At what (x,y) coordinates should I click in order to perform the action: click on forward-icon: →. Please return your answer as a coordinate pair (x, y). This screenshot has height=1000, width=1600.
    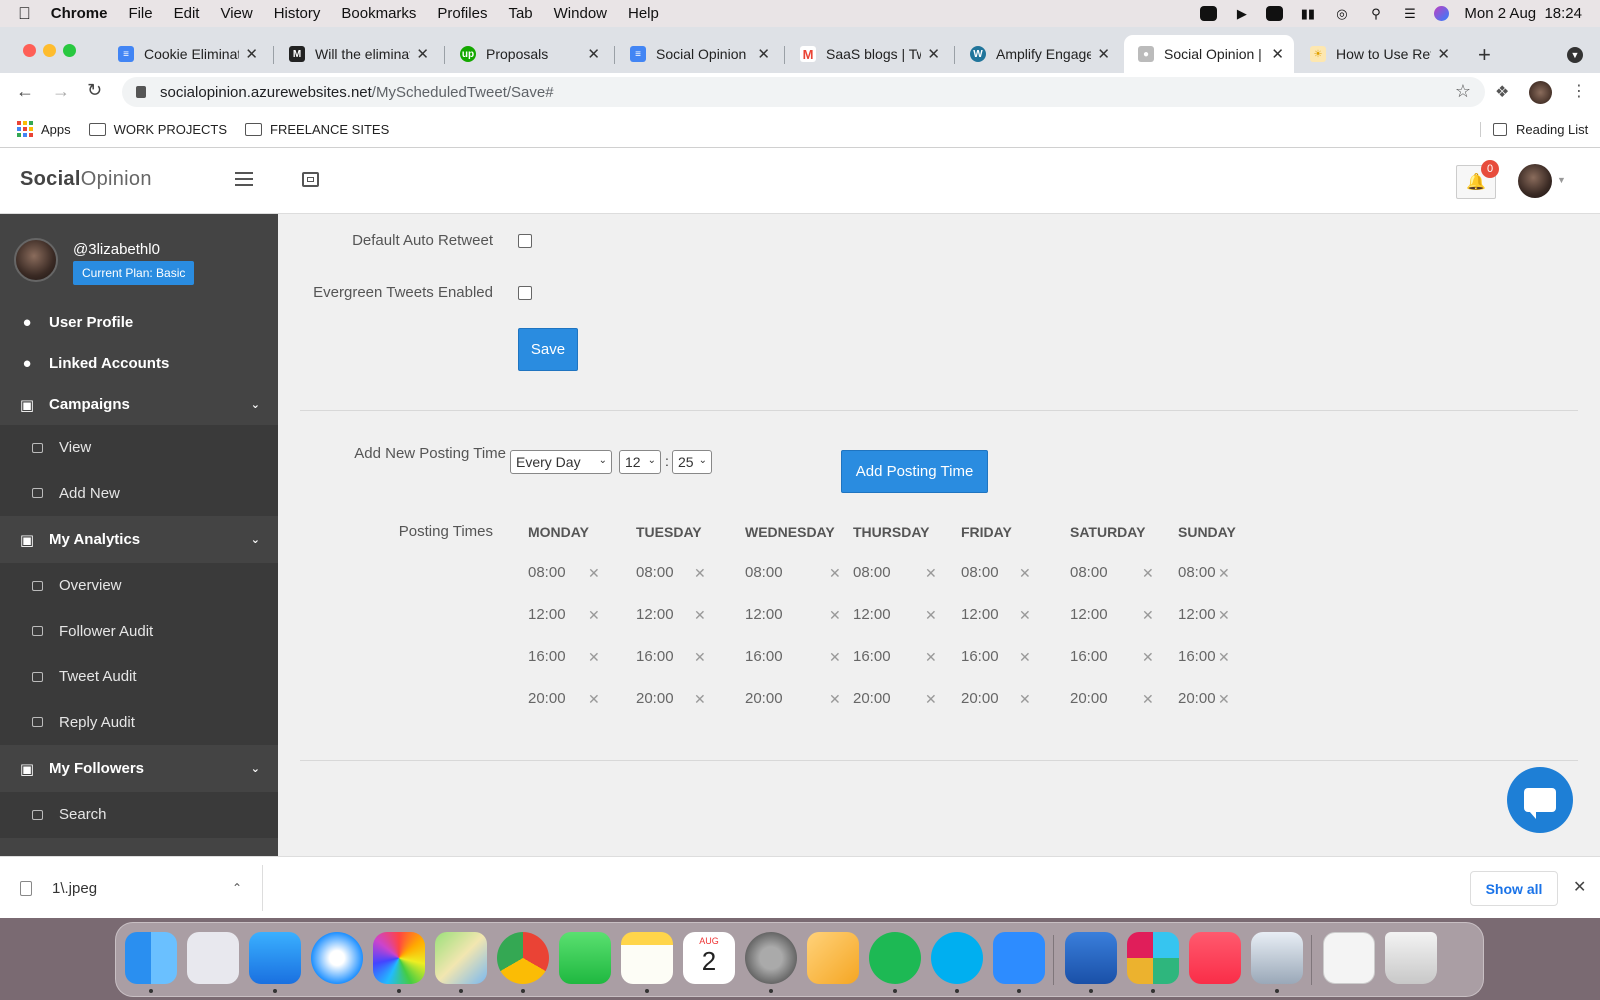
    Looking at the image, I should click on (61, 91).